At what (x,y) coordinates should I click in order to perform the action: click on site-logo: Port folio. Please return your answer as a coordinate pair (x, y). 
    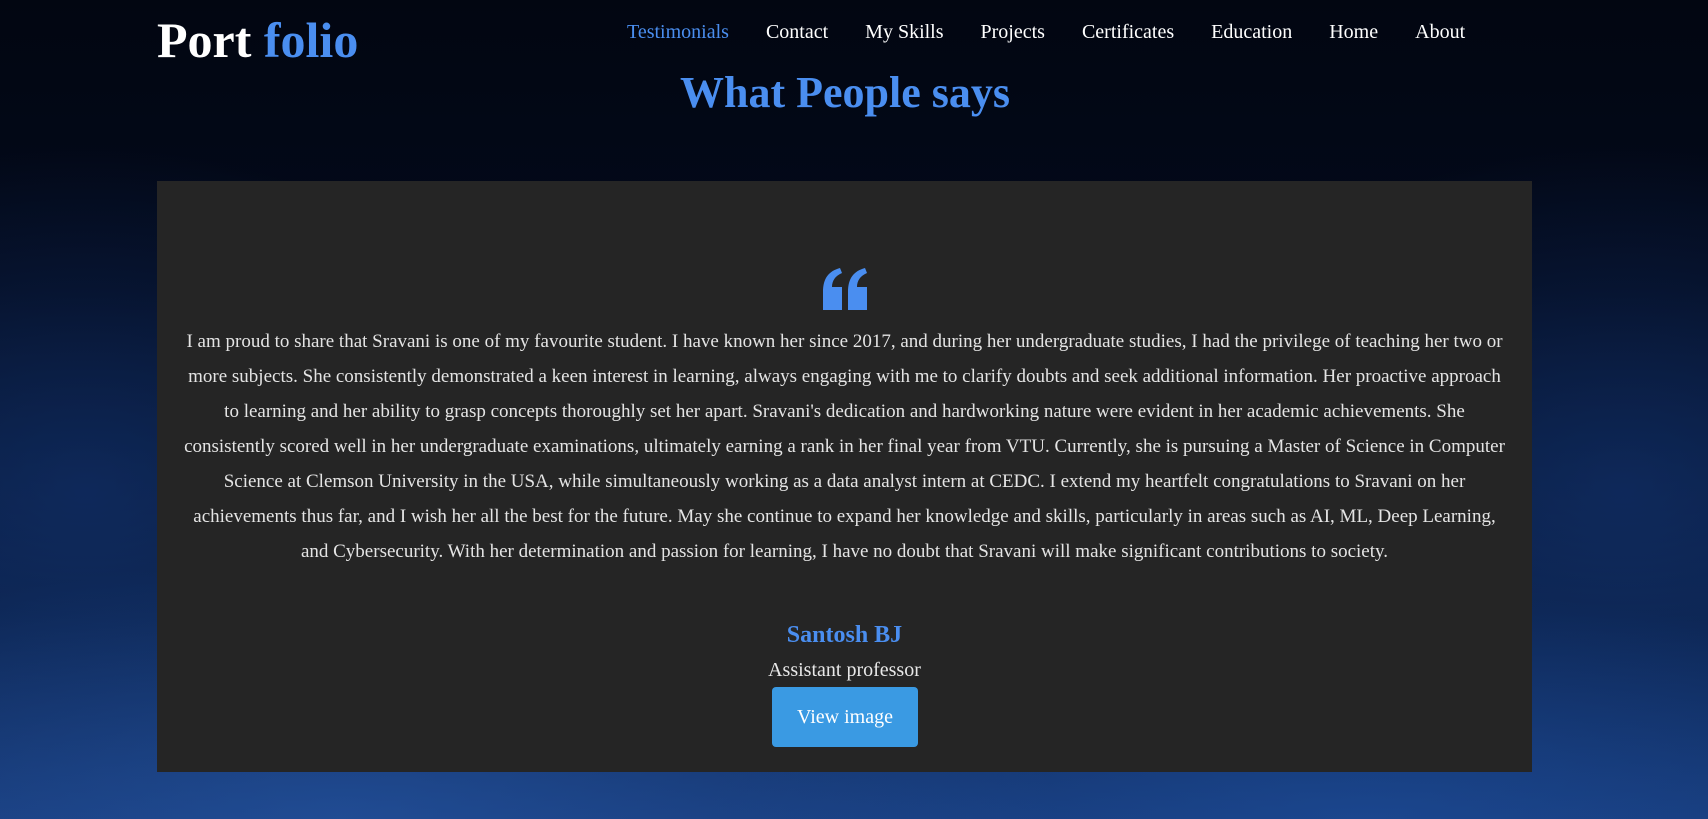
    Looking at the image, I should click on (257, 40).